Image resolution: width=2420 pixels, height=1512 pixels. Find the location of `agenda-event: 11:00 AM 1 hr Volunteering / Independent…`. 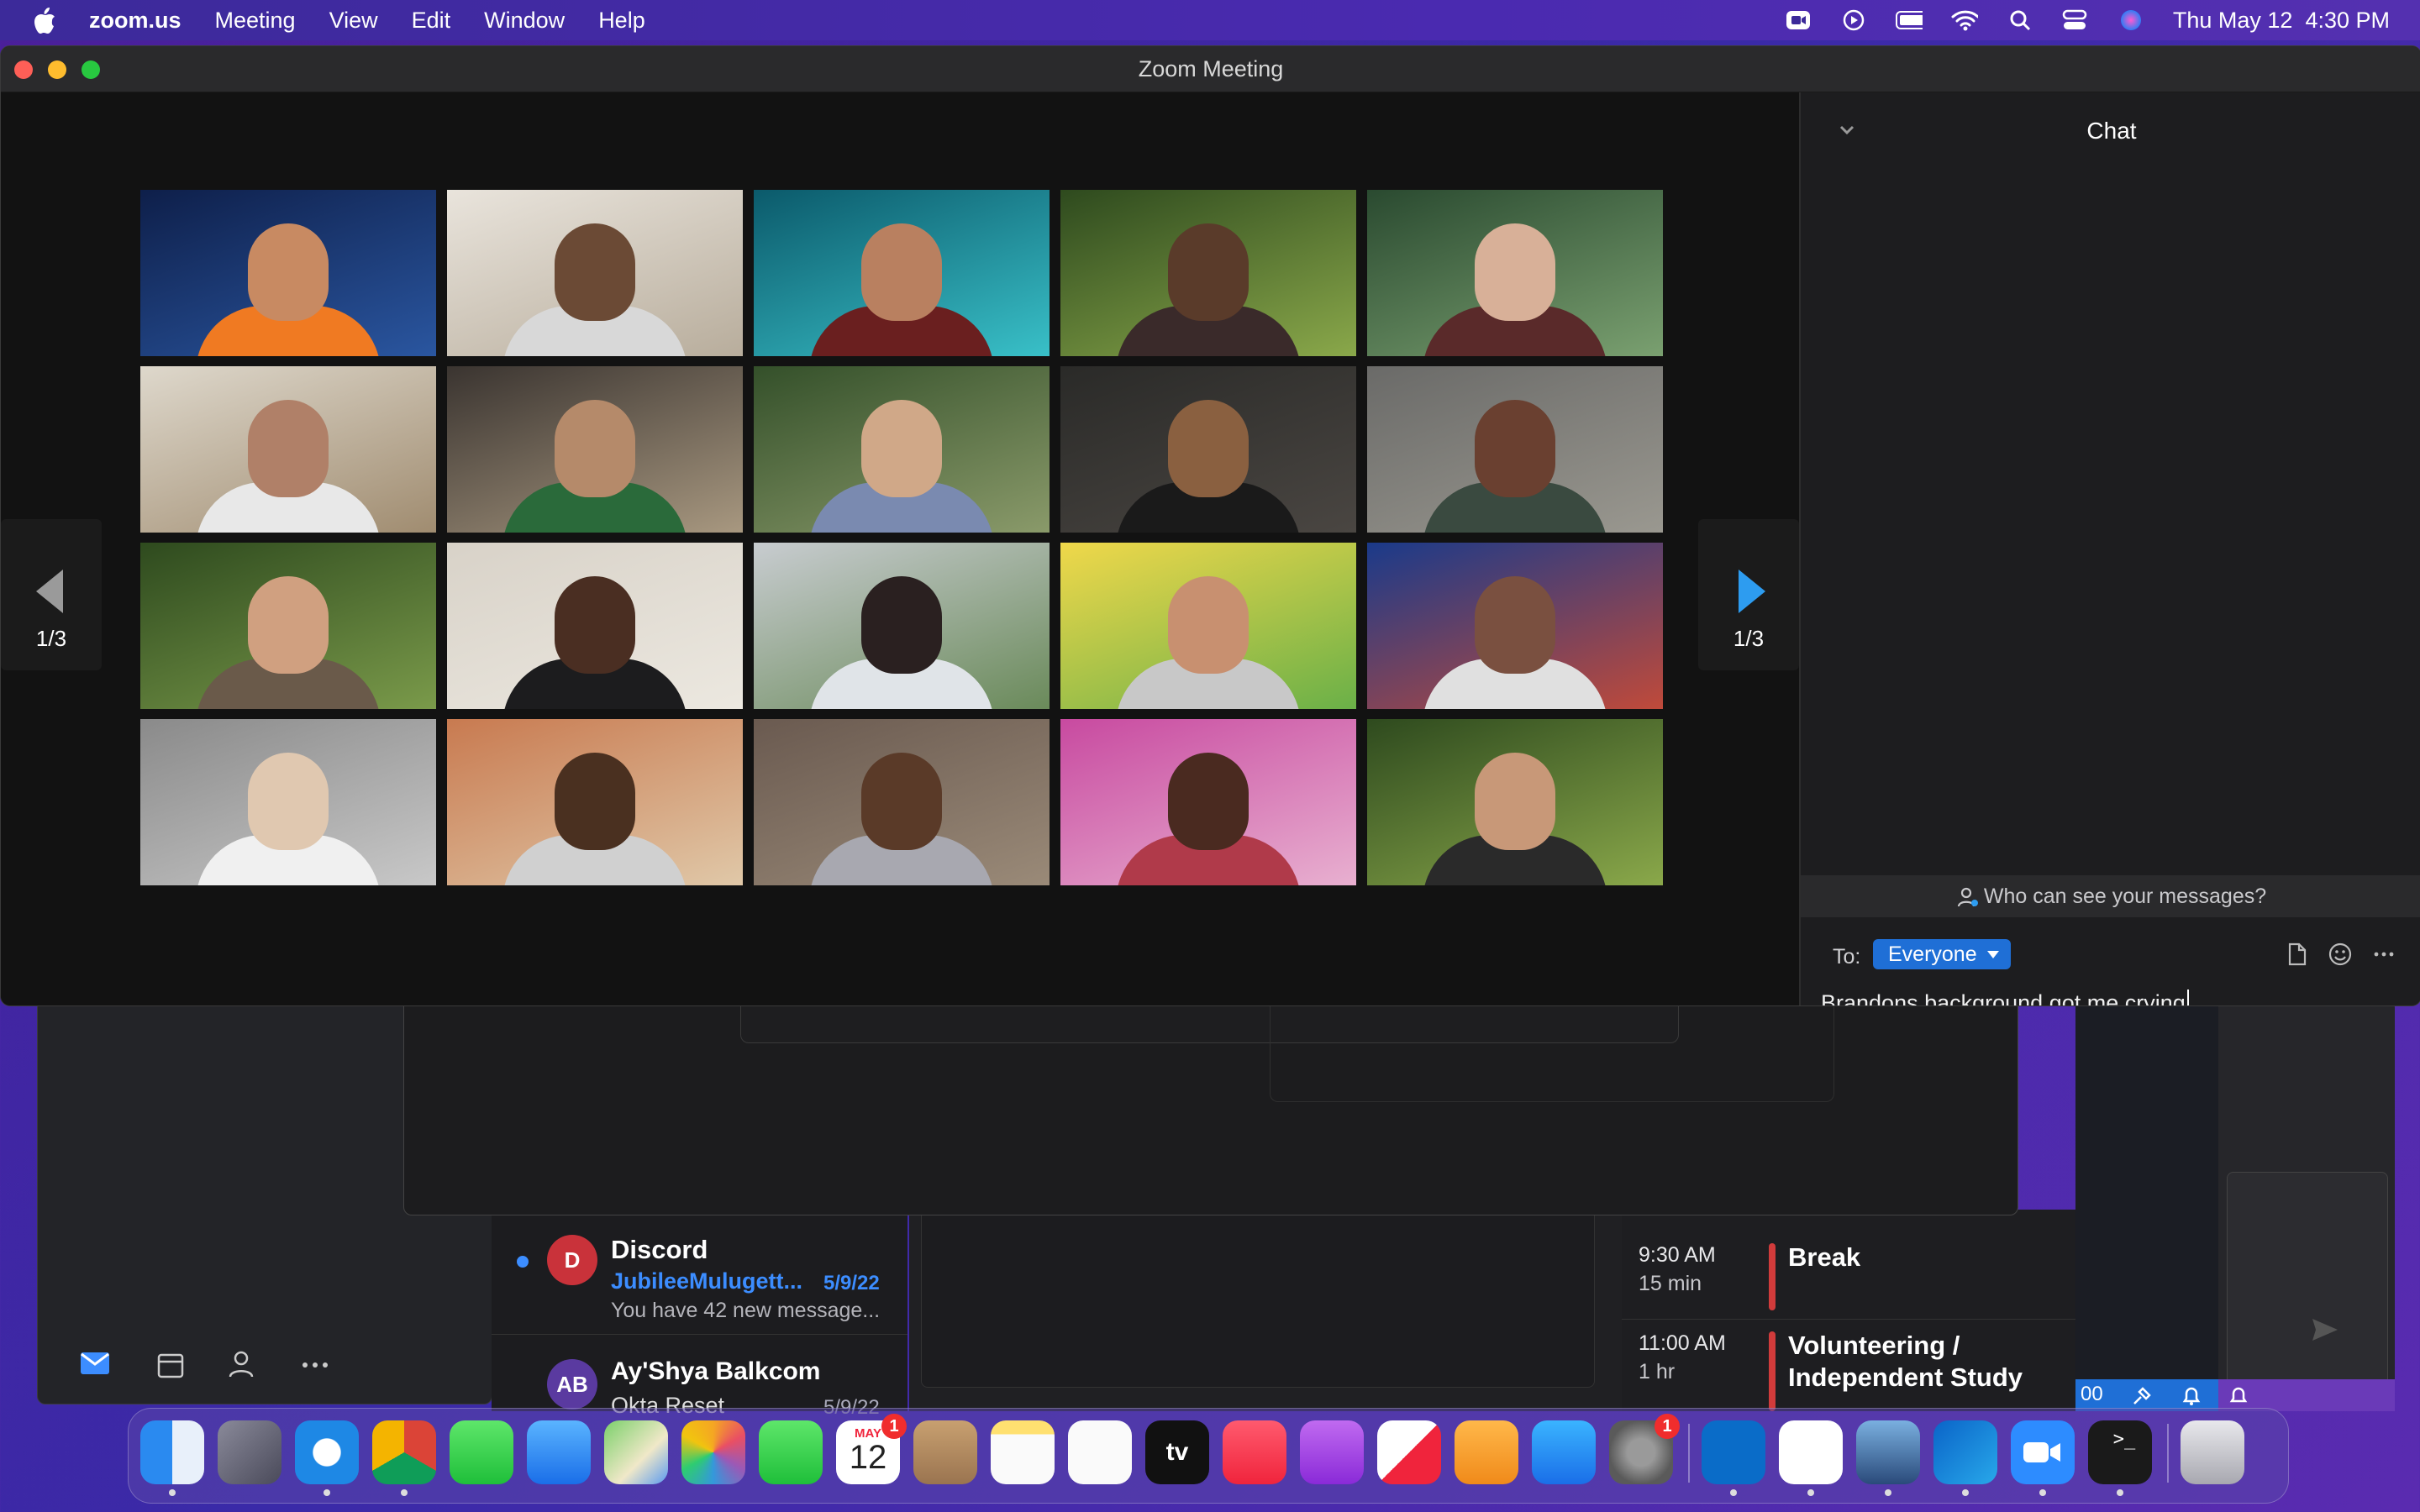

agenda-event: 11:00 AM 1 hr Volunteering / Independent… is located at coordinates (1849, 1371).